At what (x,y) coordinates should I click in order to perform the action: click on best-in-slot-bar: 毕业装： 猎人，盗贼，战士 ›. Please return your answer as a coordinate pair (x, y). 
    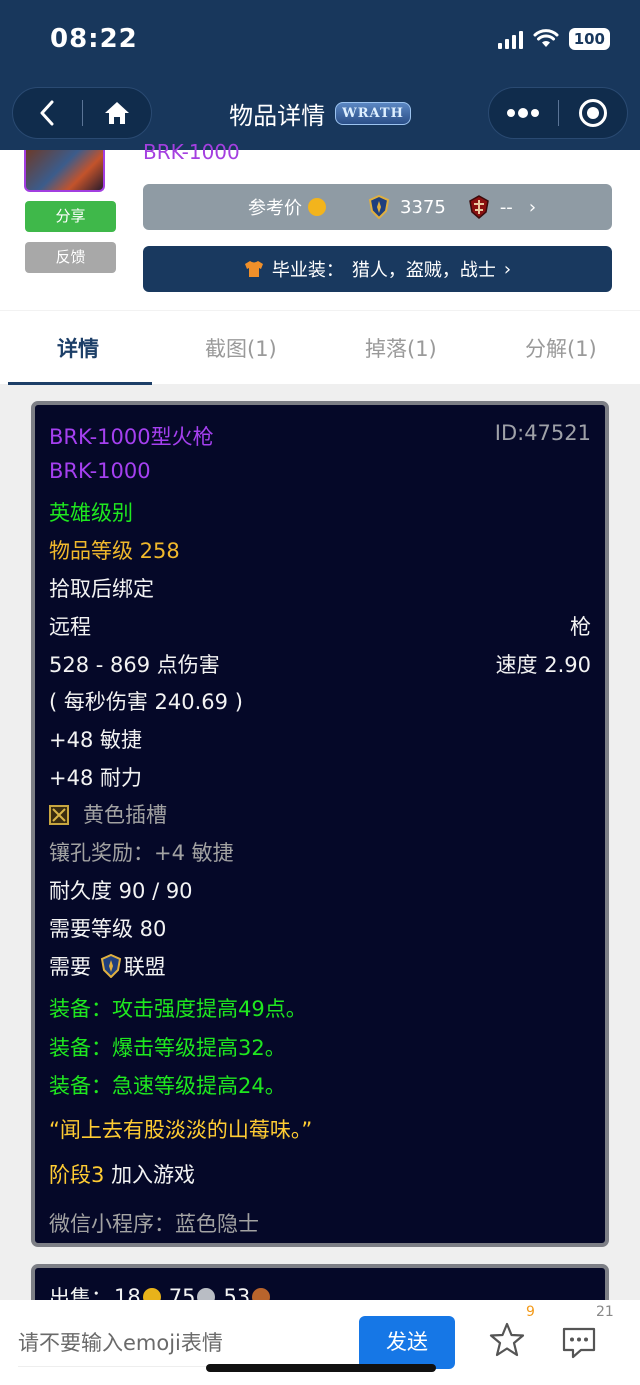
    Looking at the image, I should click on (377, 269).